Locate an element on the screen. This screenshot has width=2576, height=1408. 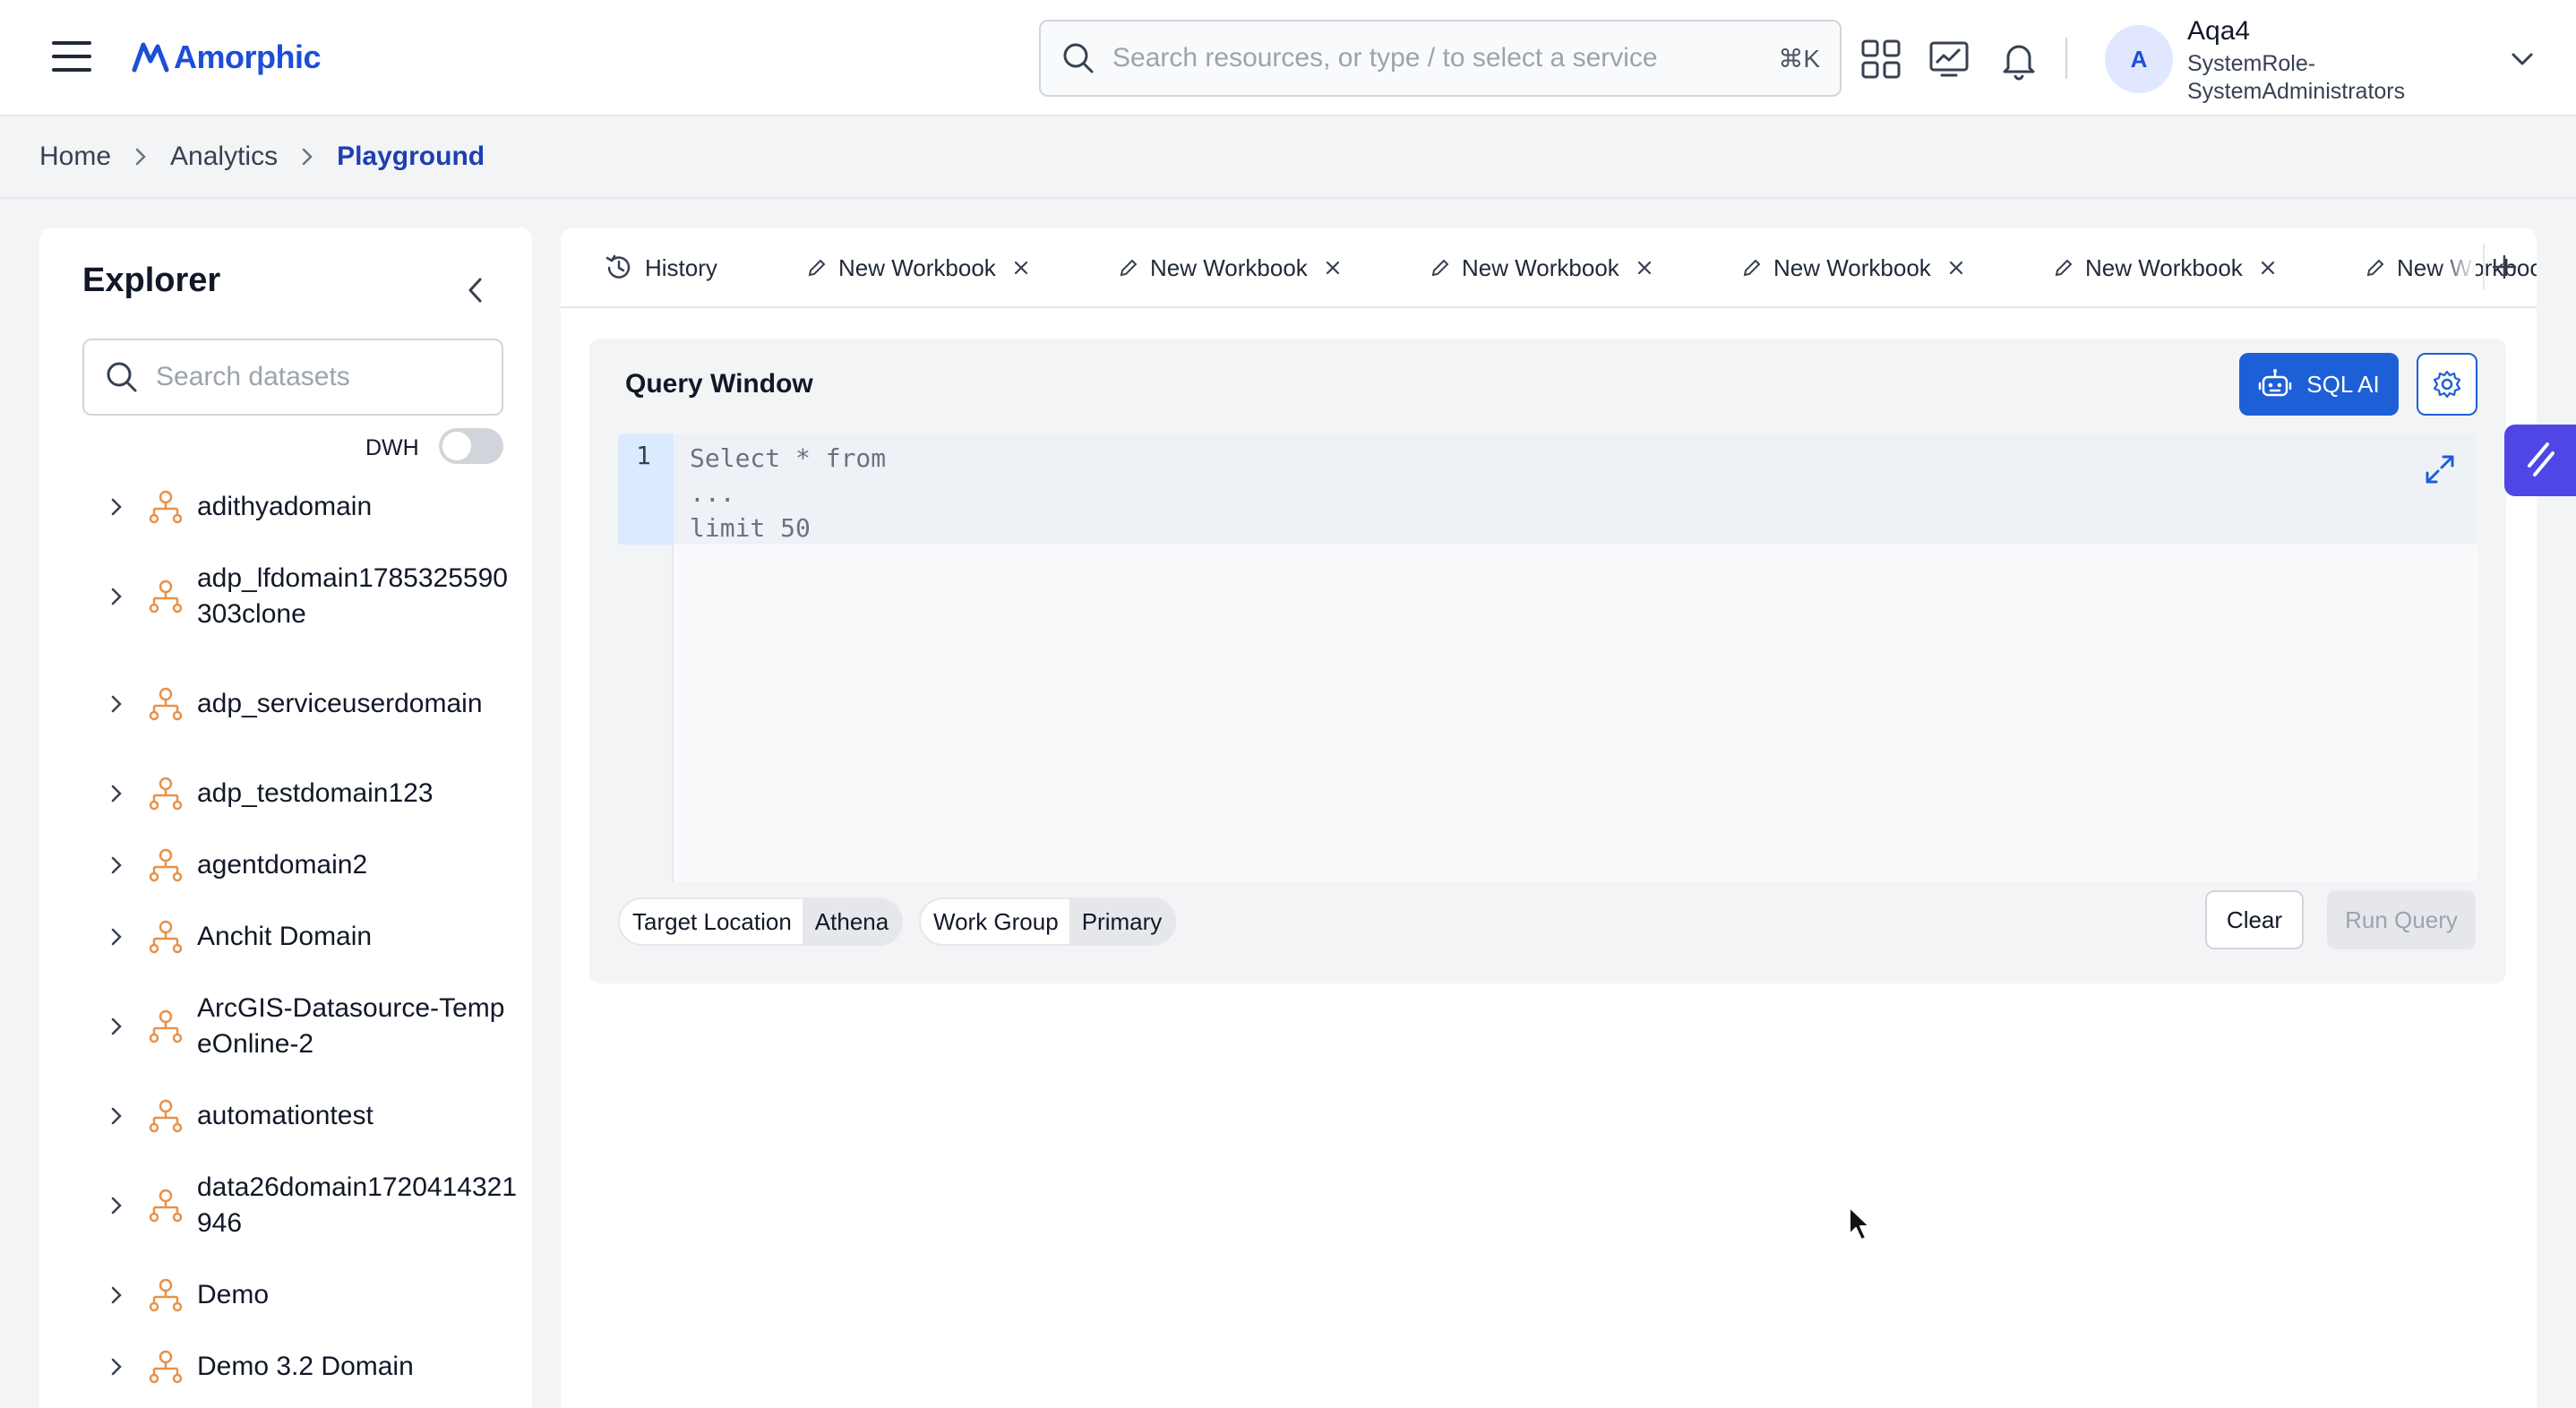
list-item: agentdomain2 is located at coordinates (285, 865).